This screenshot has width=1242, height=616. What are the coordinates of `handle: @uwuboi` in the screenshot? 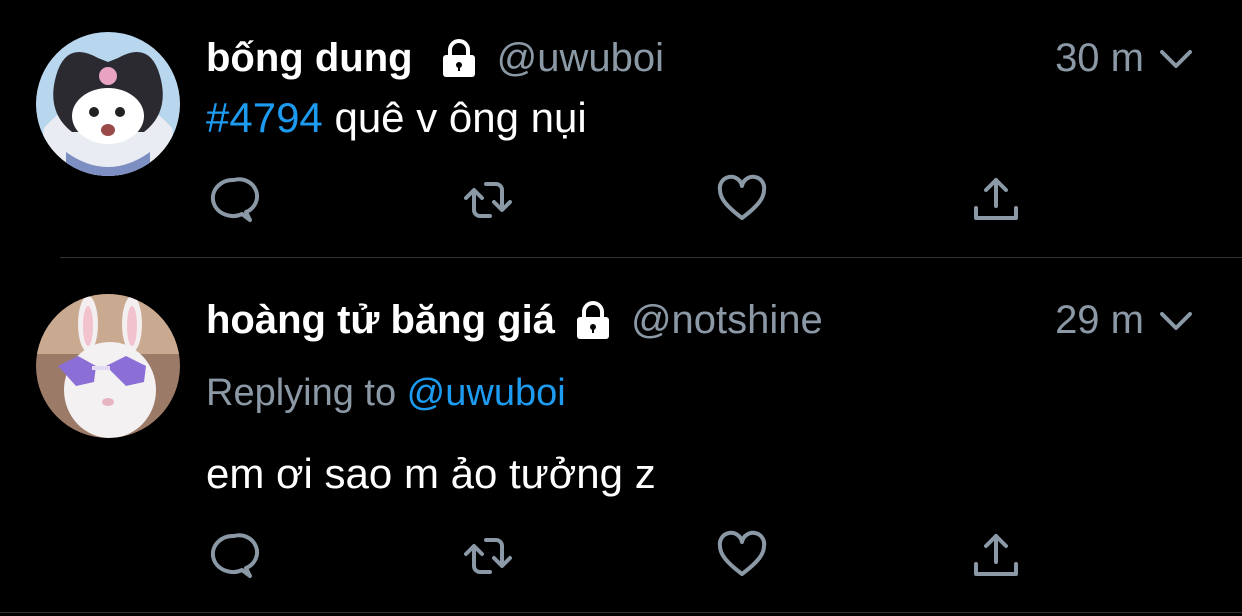 It's located at (580, 58).